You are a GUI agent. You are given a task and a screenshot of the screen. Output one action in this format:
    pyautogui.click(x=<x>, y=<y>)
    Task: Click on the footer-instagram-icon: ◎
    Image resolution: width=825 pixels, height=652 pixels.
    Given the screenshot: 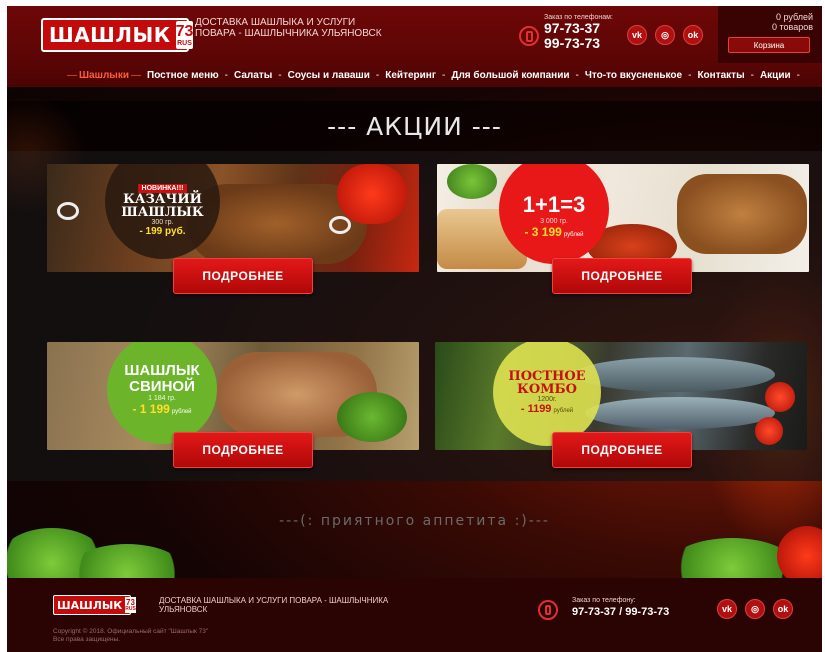 What is the action you would take?
    pyautogui.click(x=755, y=609)
    